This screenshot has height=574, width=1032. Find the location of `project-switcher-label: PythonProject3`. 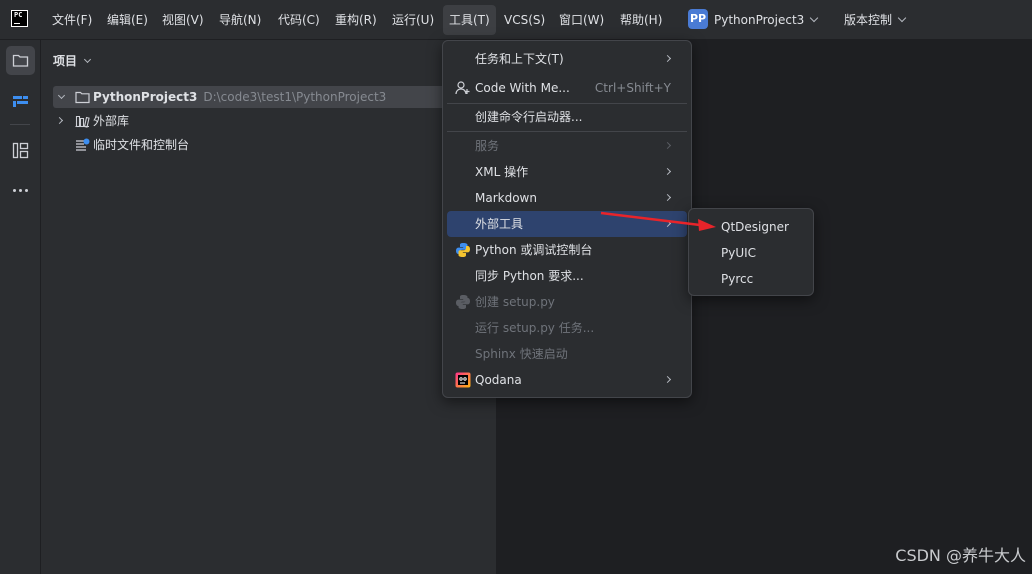

project-switcher-label: PythonProject3 is located at coordinates (759, 20).